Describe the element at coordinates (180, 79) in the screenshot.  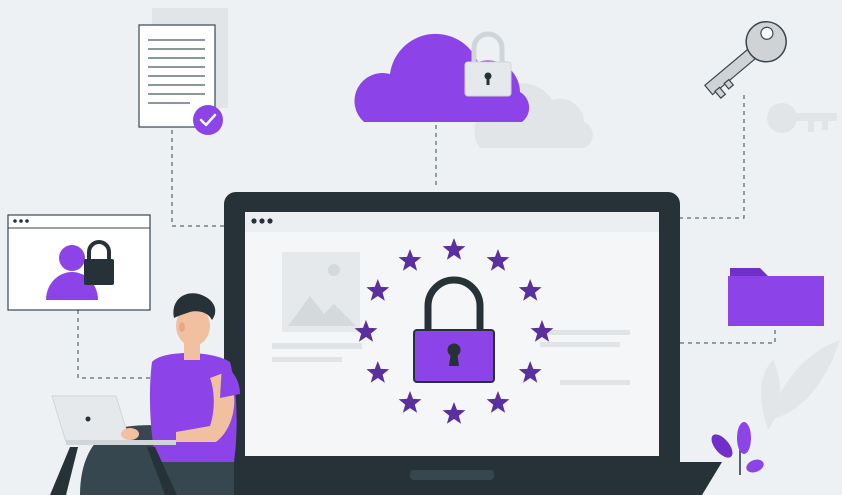
I see `document-icon` at that location.